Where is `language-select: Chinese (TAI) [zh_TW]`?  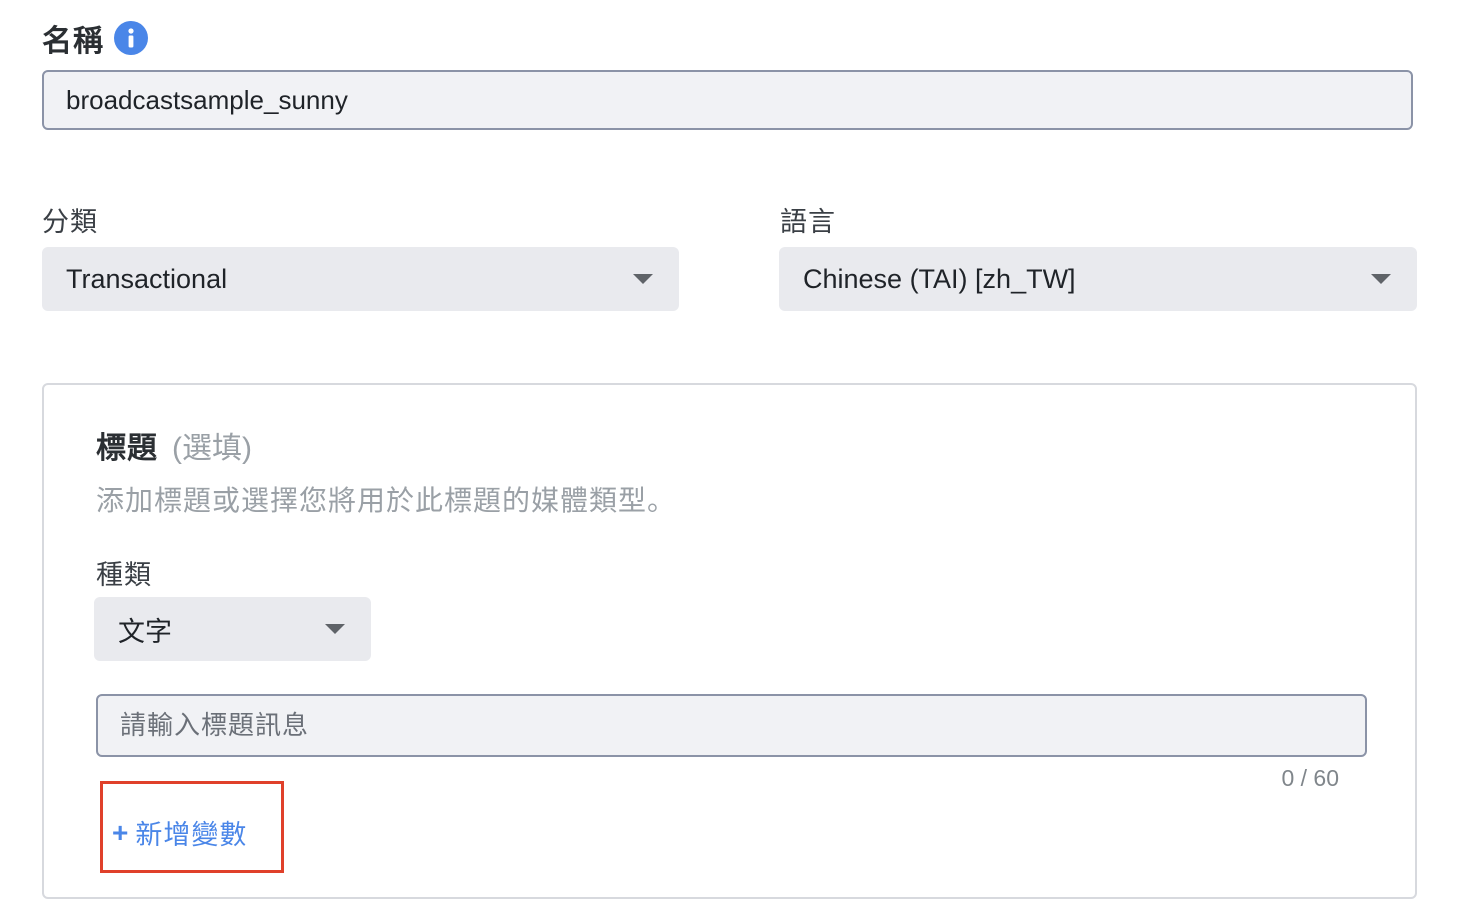
language-select: Chinese (TAI) [zh_TW] is located at coordinates (1098, 279).